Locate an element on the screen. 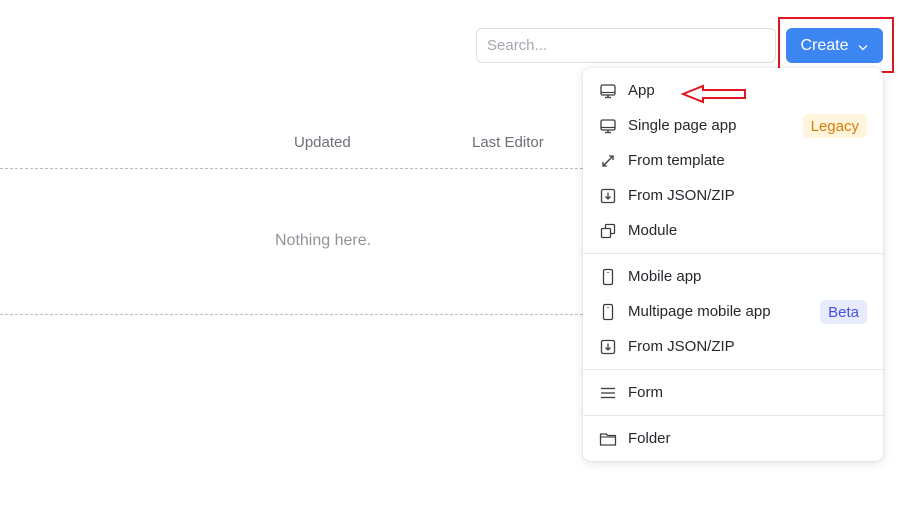  empty-state-message: Nothing here. is located at coordinates (323, 240).